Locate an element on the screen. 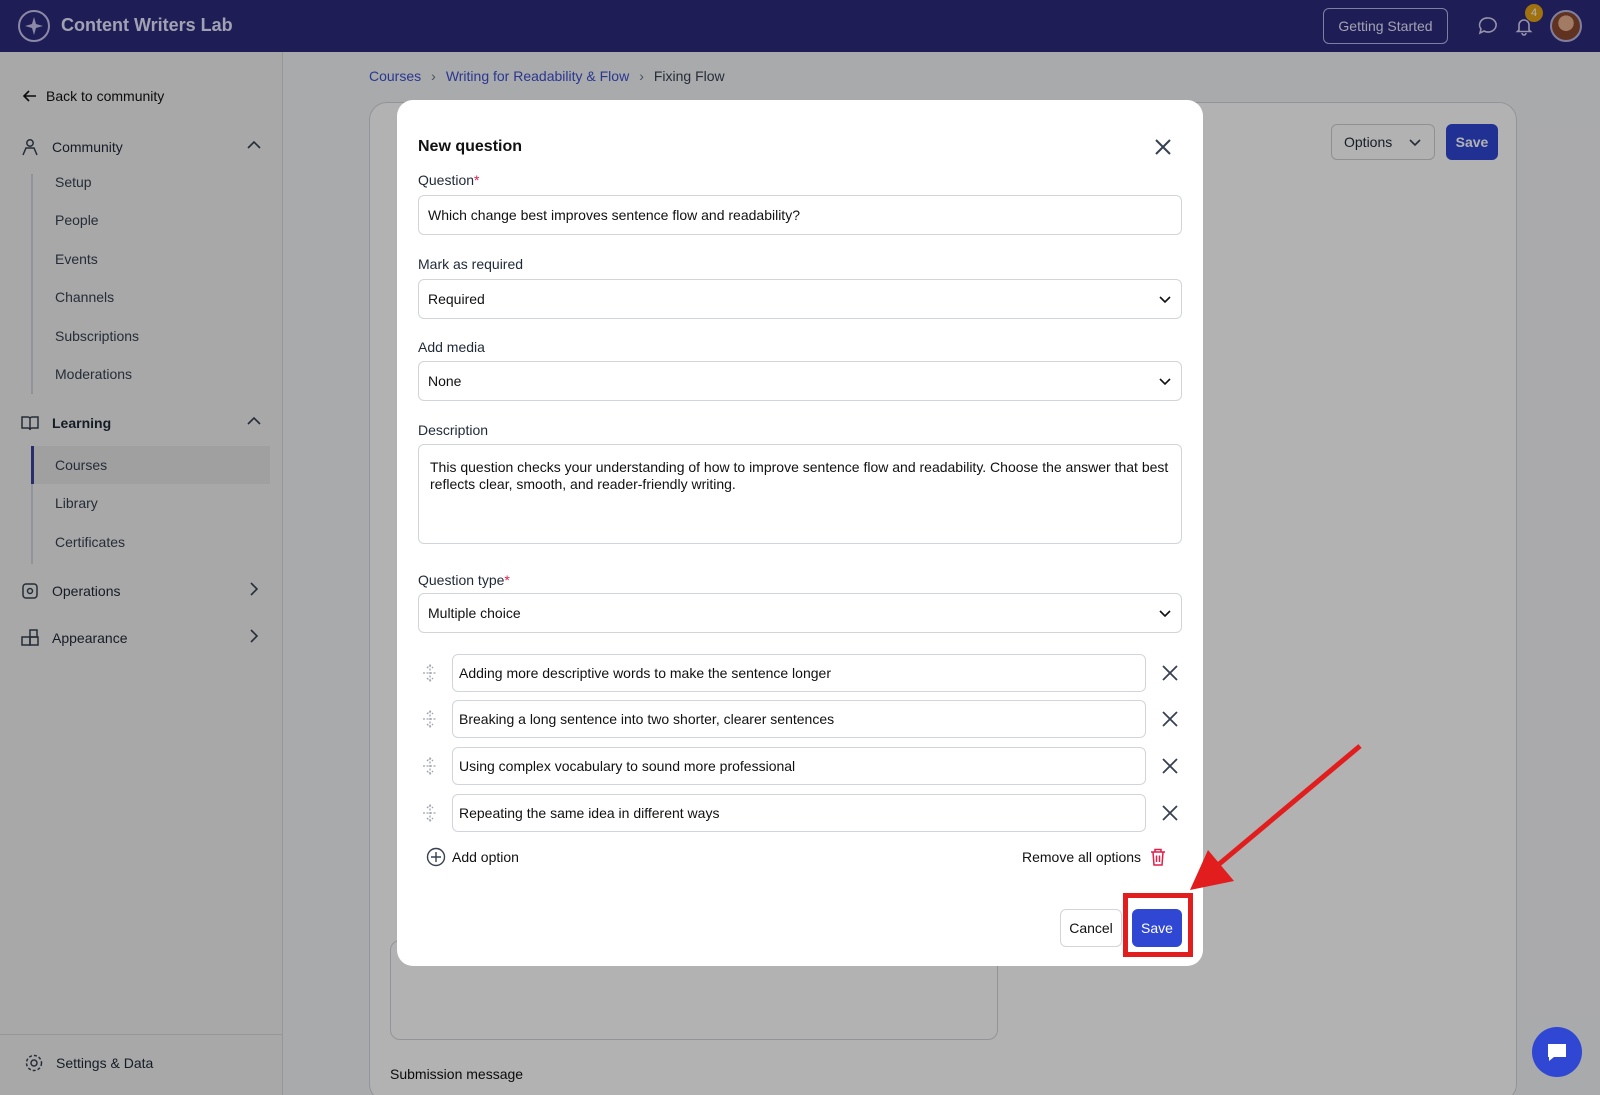 Image resolution: width=1600 pixels, height=1095 pixels. question-type-select: Multiple choice is located at coordinates (800, 613).